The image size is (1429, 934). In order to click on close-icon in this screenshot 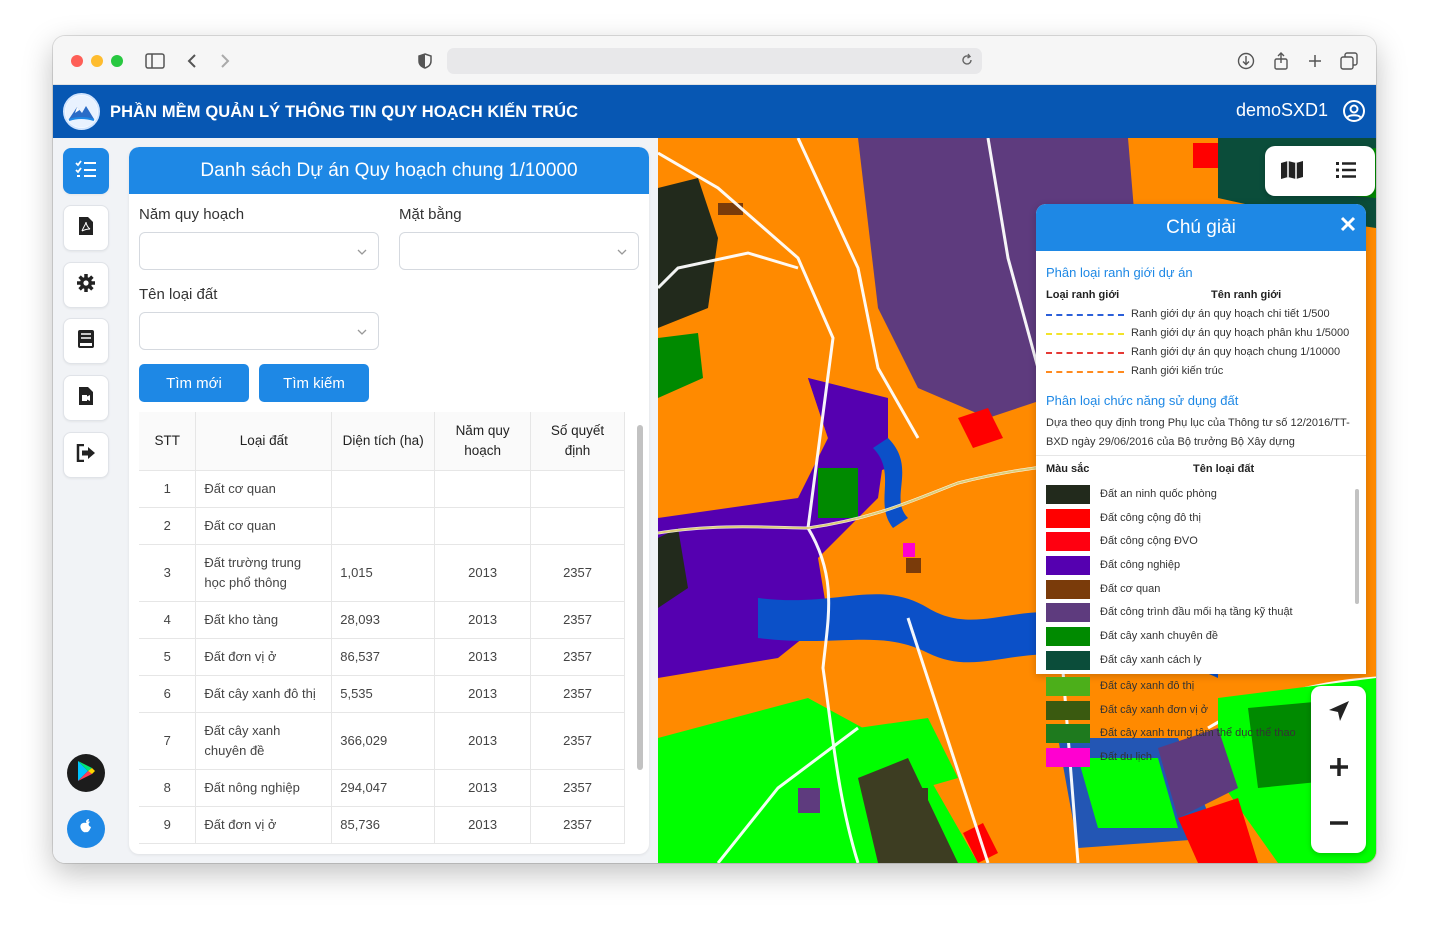, I will do `click(1348, 224)`.